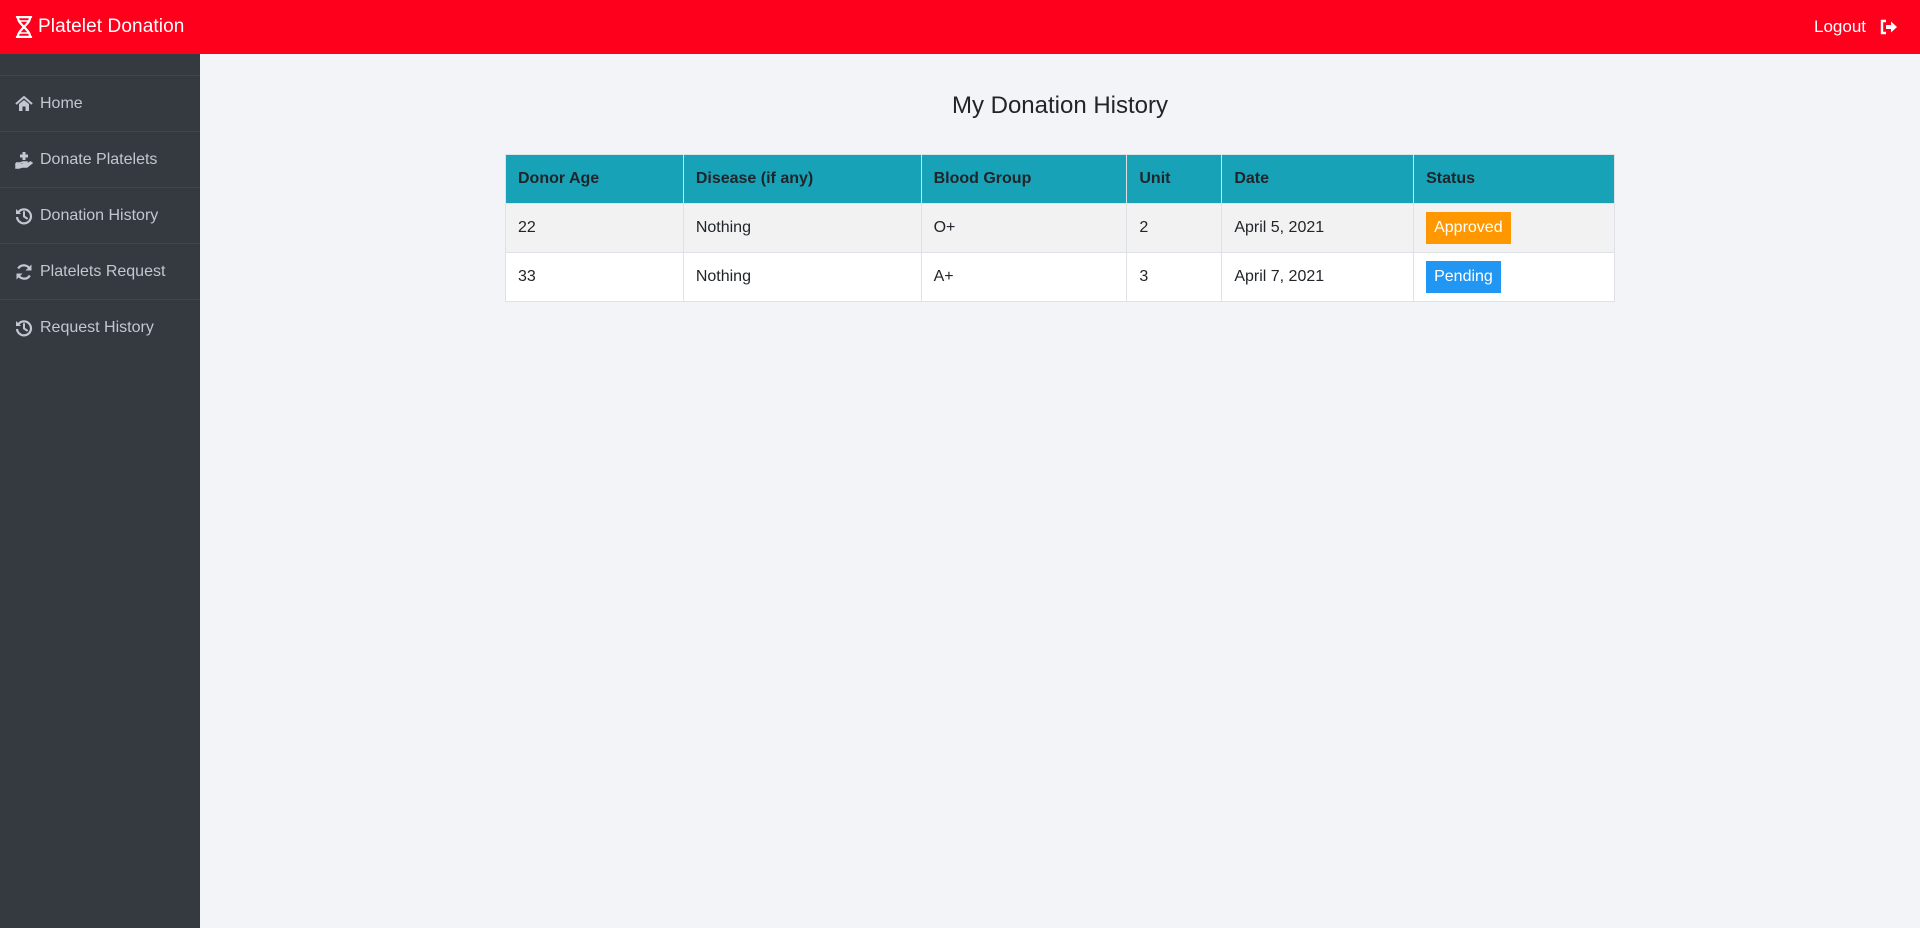 This screenshot has height=928, width=1920. I want to click on cell-status: Approved, so click(1514, 228).